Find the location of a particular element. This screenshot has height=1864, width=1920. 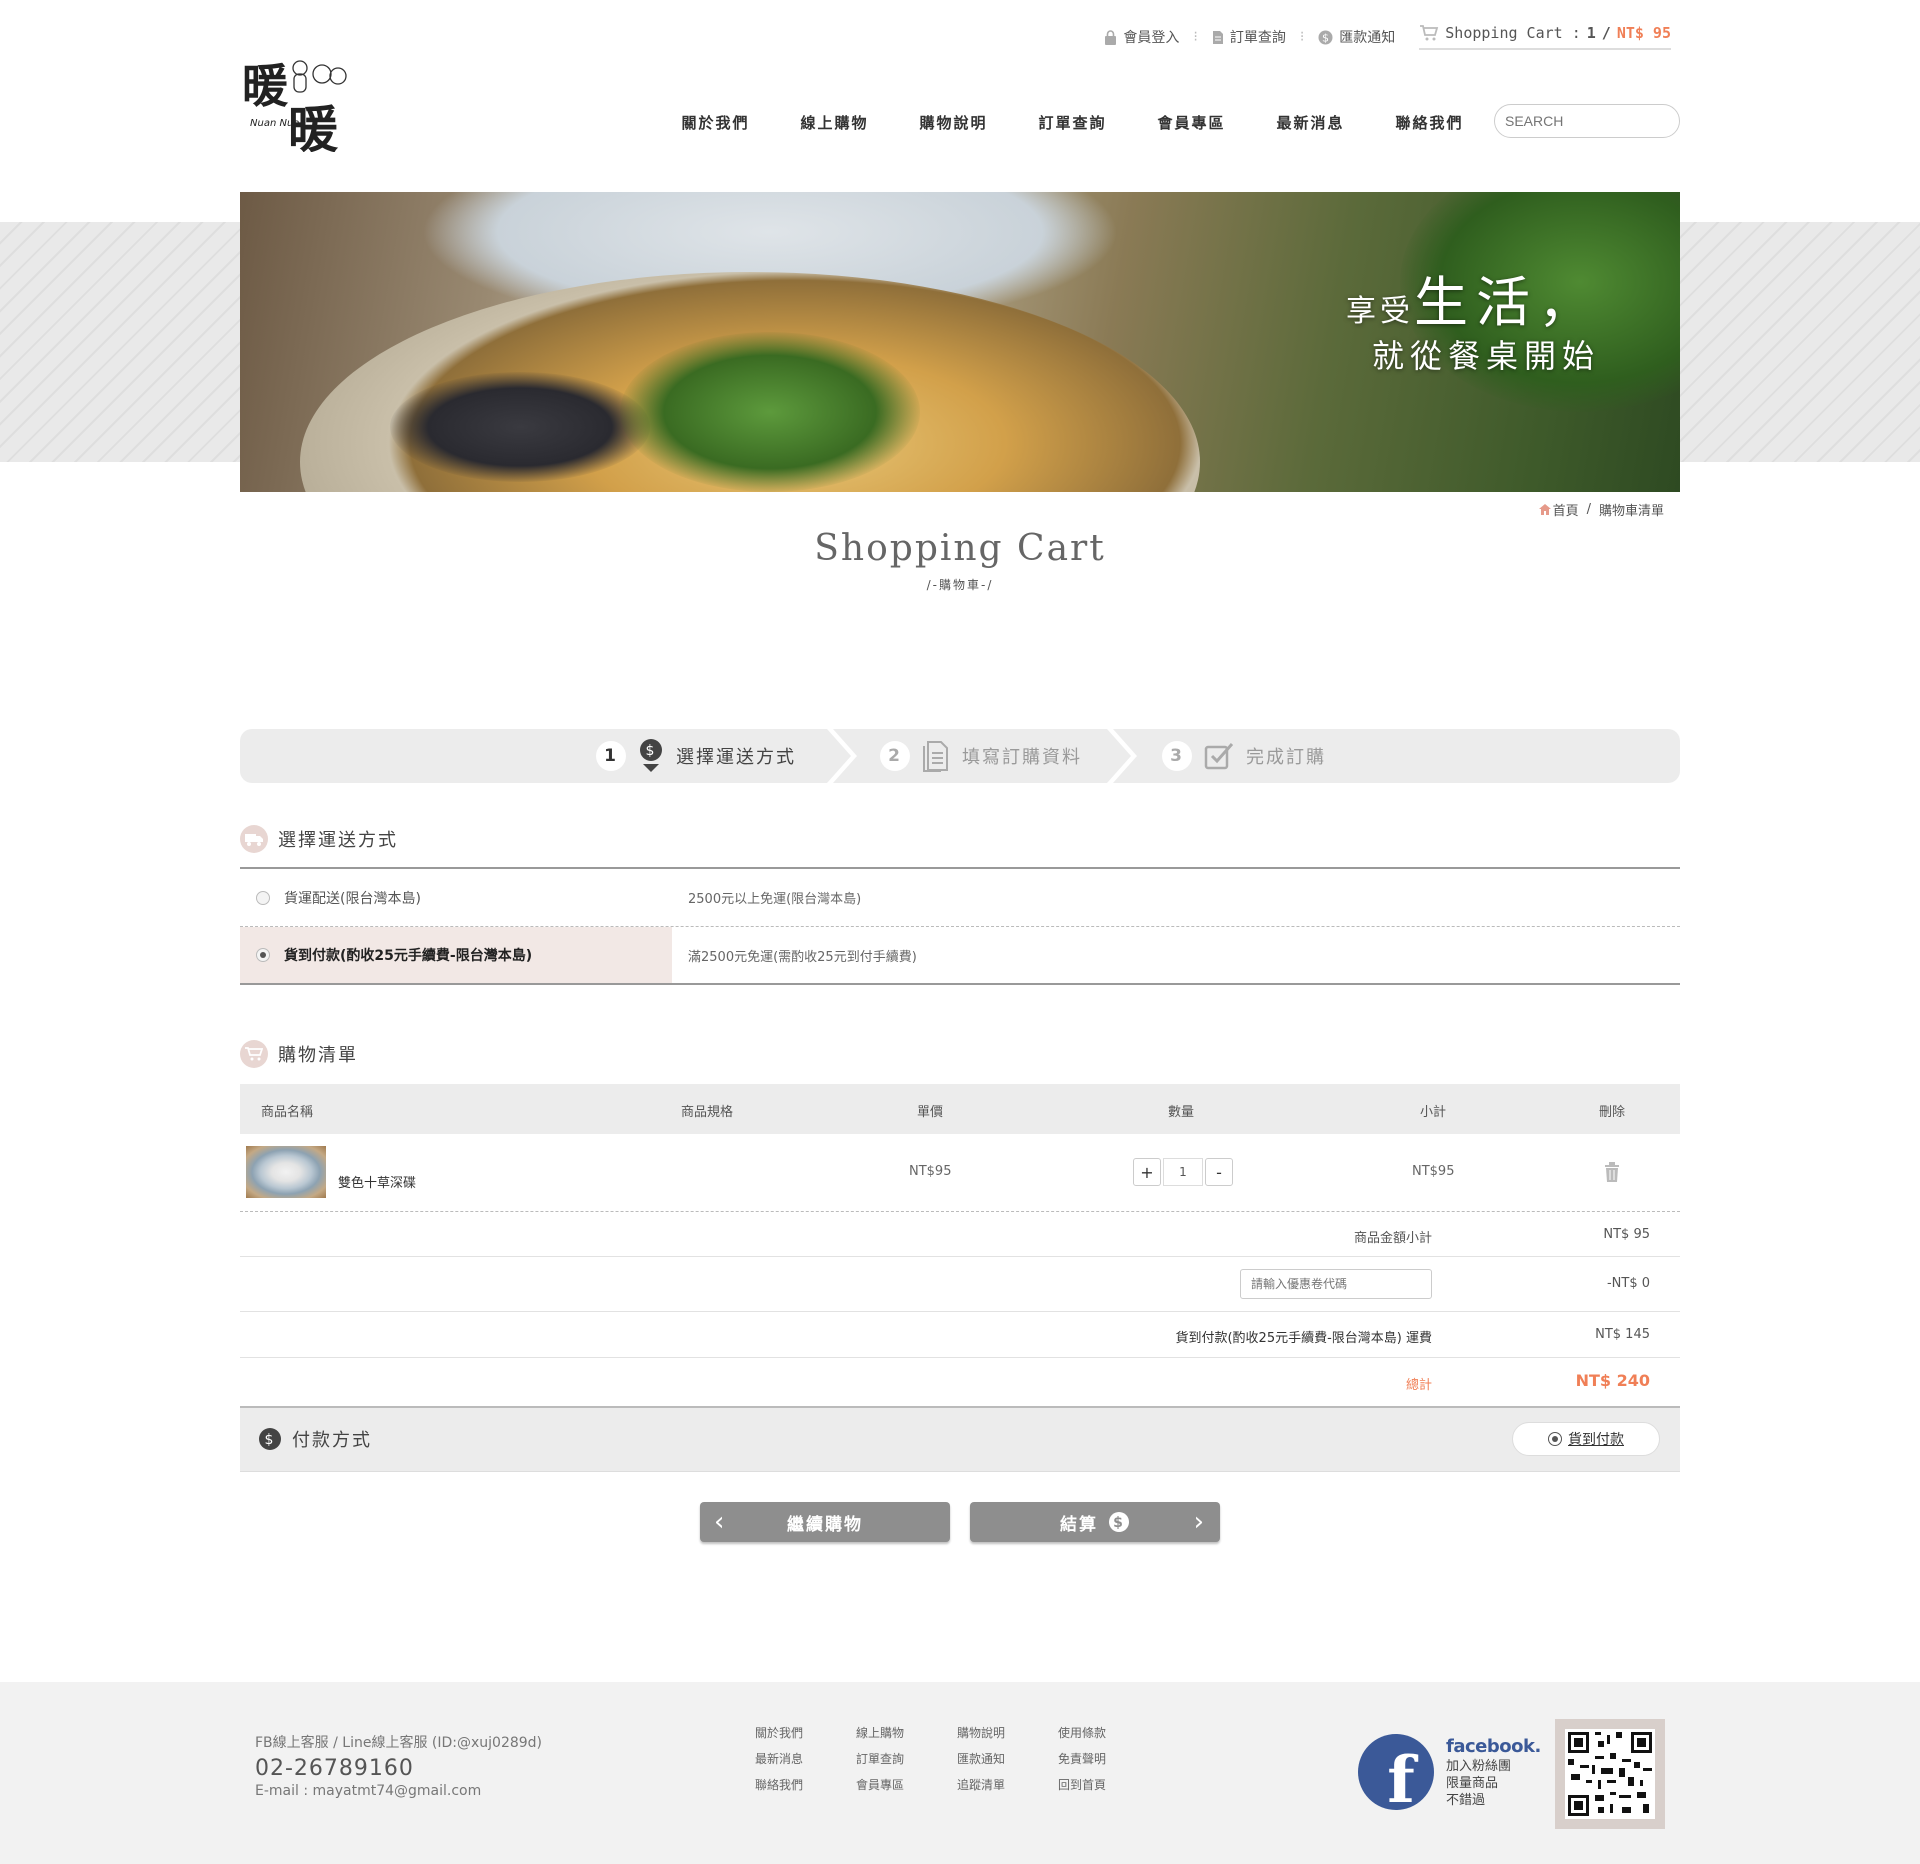

step-divider is located at coordinates (1122, 756).